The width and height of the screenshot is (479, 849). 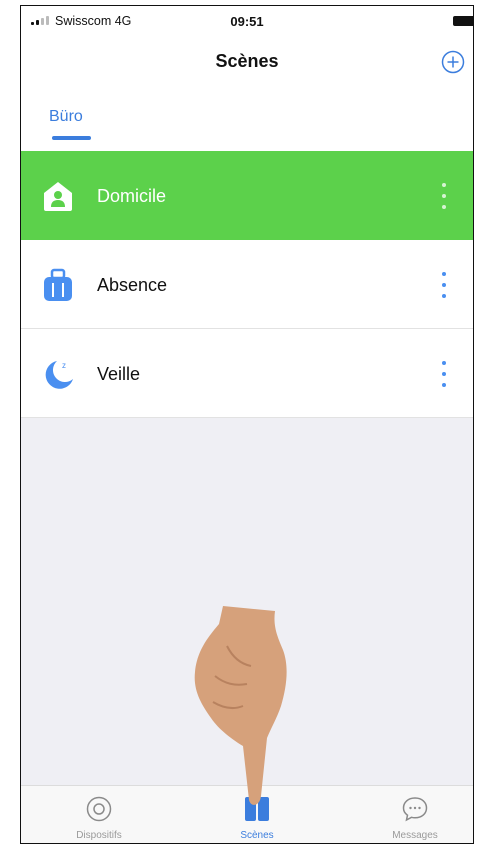 I want to click on devices-icon, so click(x=99, y=809).